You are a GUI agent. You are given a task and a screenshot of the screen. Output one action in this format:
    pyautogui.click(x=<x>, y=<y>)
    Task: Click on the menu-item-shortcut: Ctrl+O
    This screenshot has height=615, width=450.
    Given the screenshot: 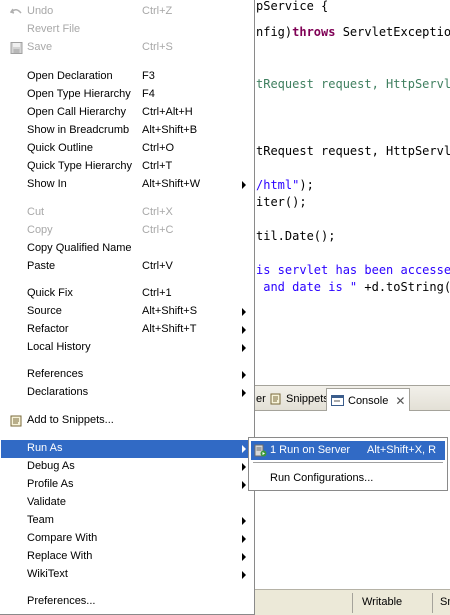 What is the action you would take?
    pyautogui.click(x=158, y=148)
    